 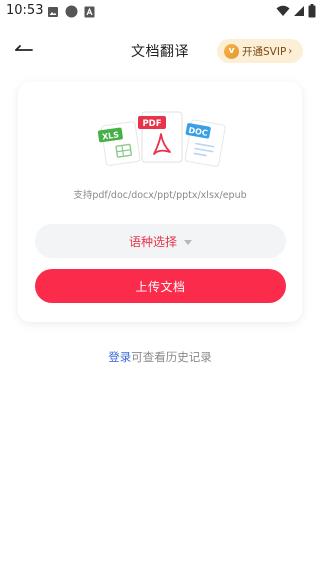 I want to click on upload-button-label: 上传文档, so click(x=160, y=286).